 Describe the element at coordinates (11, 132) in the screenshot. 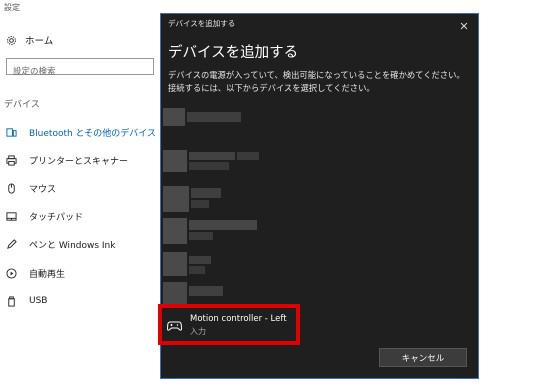

I see `bluetooth-devices-icon` at that location.